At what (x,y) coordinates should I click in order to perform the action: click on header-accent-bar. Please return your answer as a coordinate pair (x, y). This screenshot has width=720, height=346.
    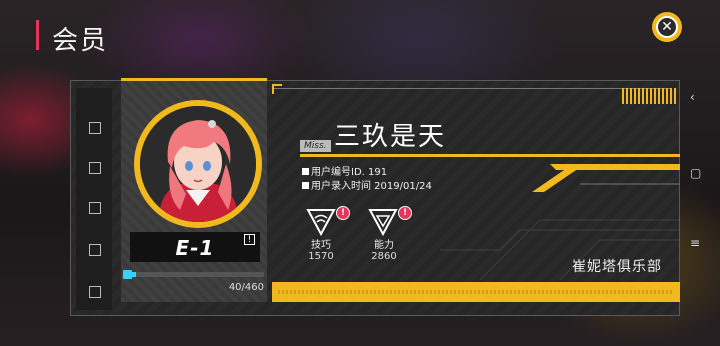
    Looking at the image, I should click on (37, 35).